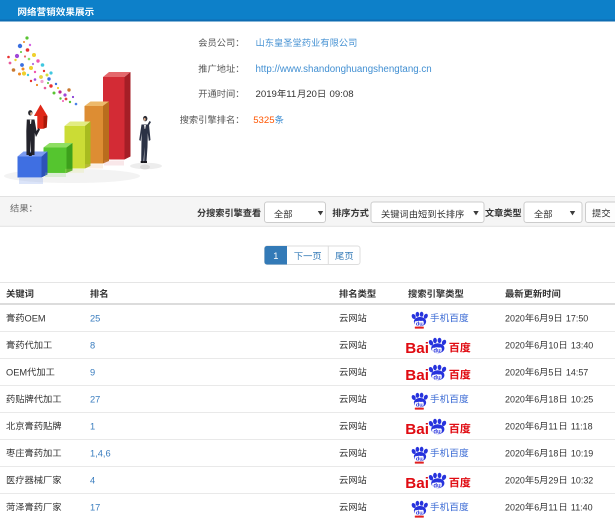 This screenshot has height=520, width=615. I want to click on svg-text: 17:50, so click(577, 318).